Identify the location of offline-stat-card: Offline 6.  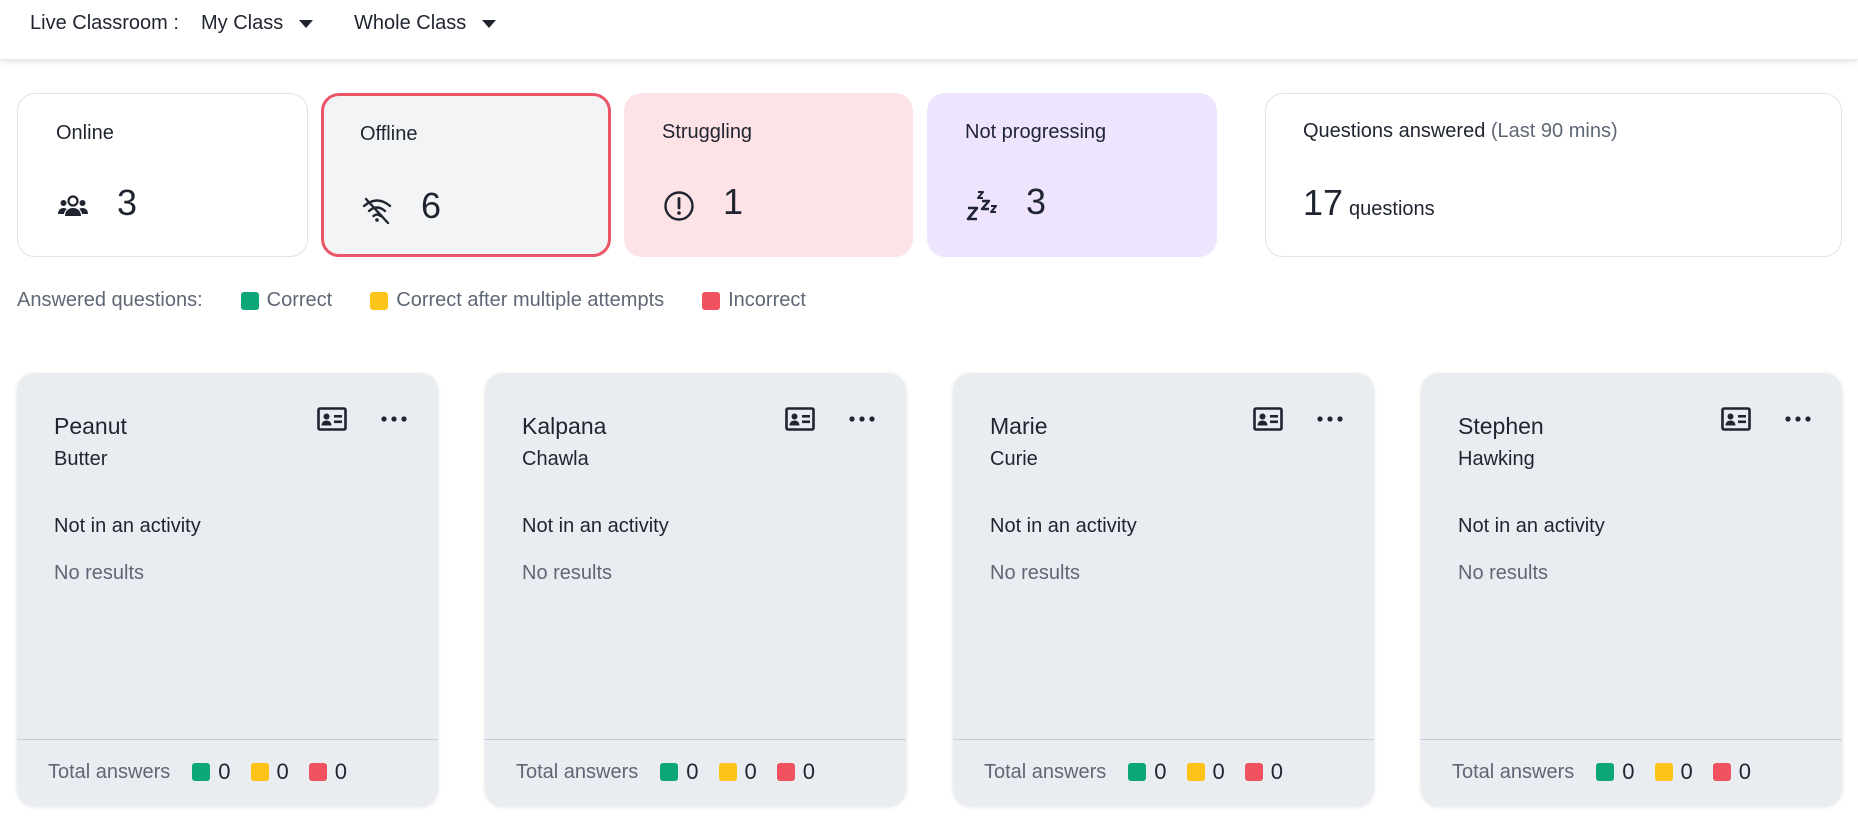
(466, 175).